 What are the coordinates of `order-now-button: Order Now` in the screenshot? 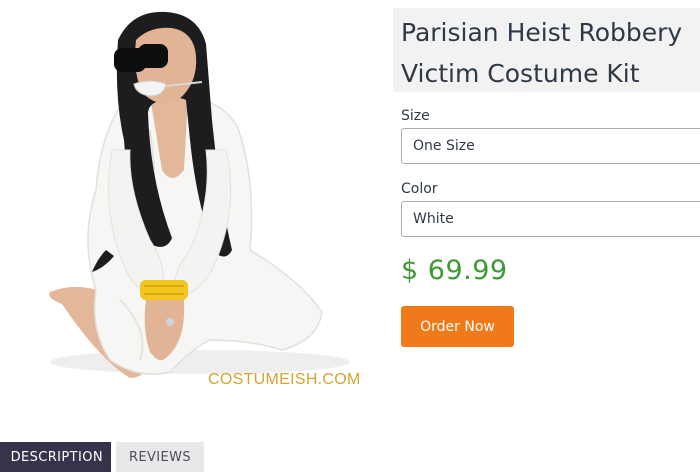 It's located at (457, 326).